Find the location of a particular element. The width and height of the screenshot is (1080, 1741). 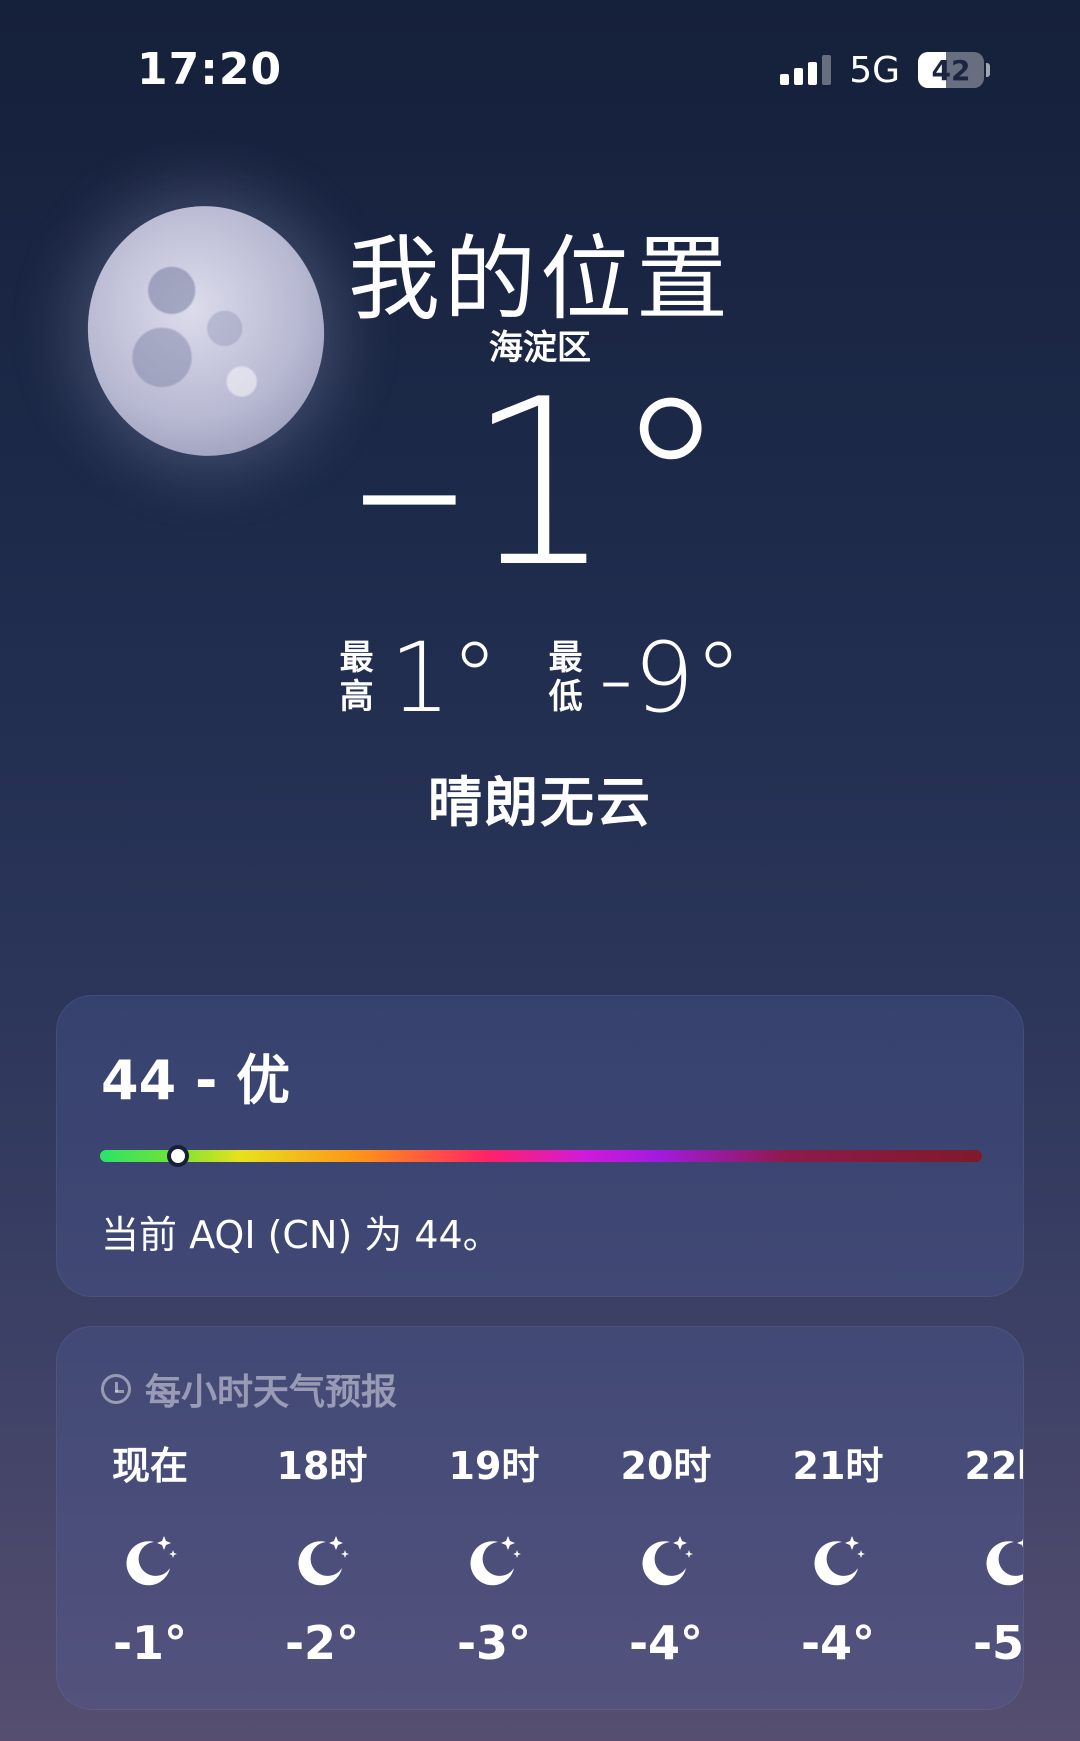

status-indicators: 5G 42 is located at coordinates (885, 70).